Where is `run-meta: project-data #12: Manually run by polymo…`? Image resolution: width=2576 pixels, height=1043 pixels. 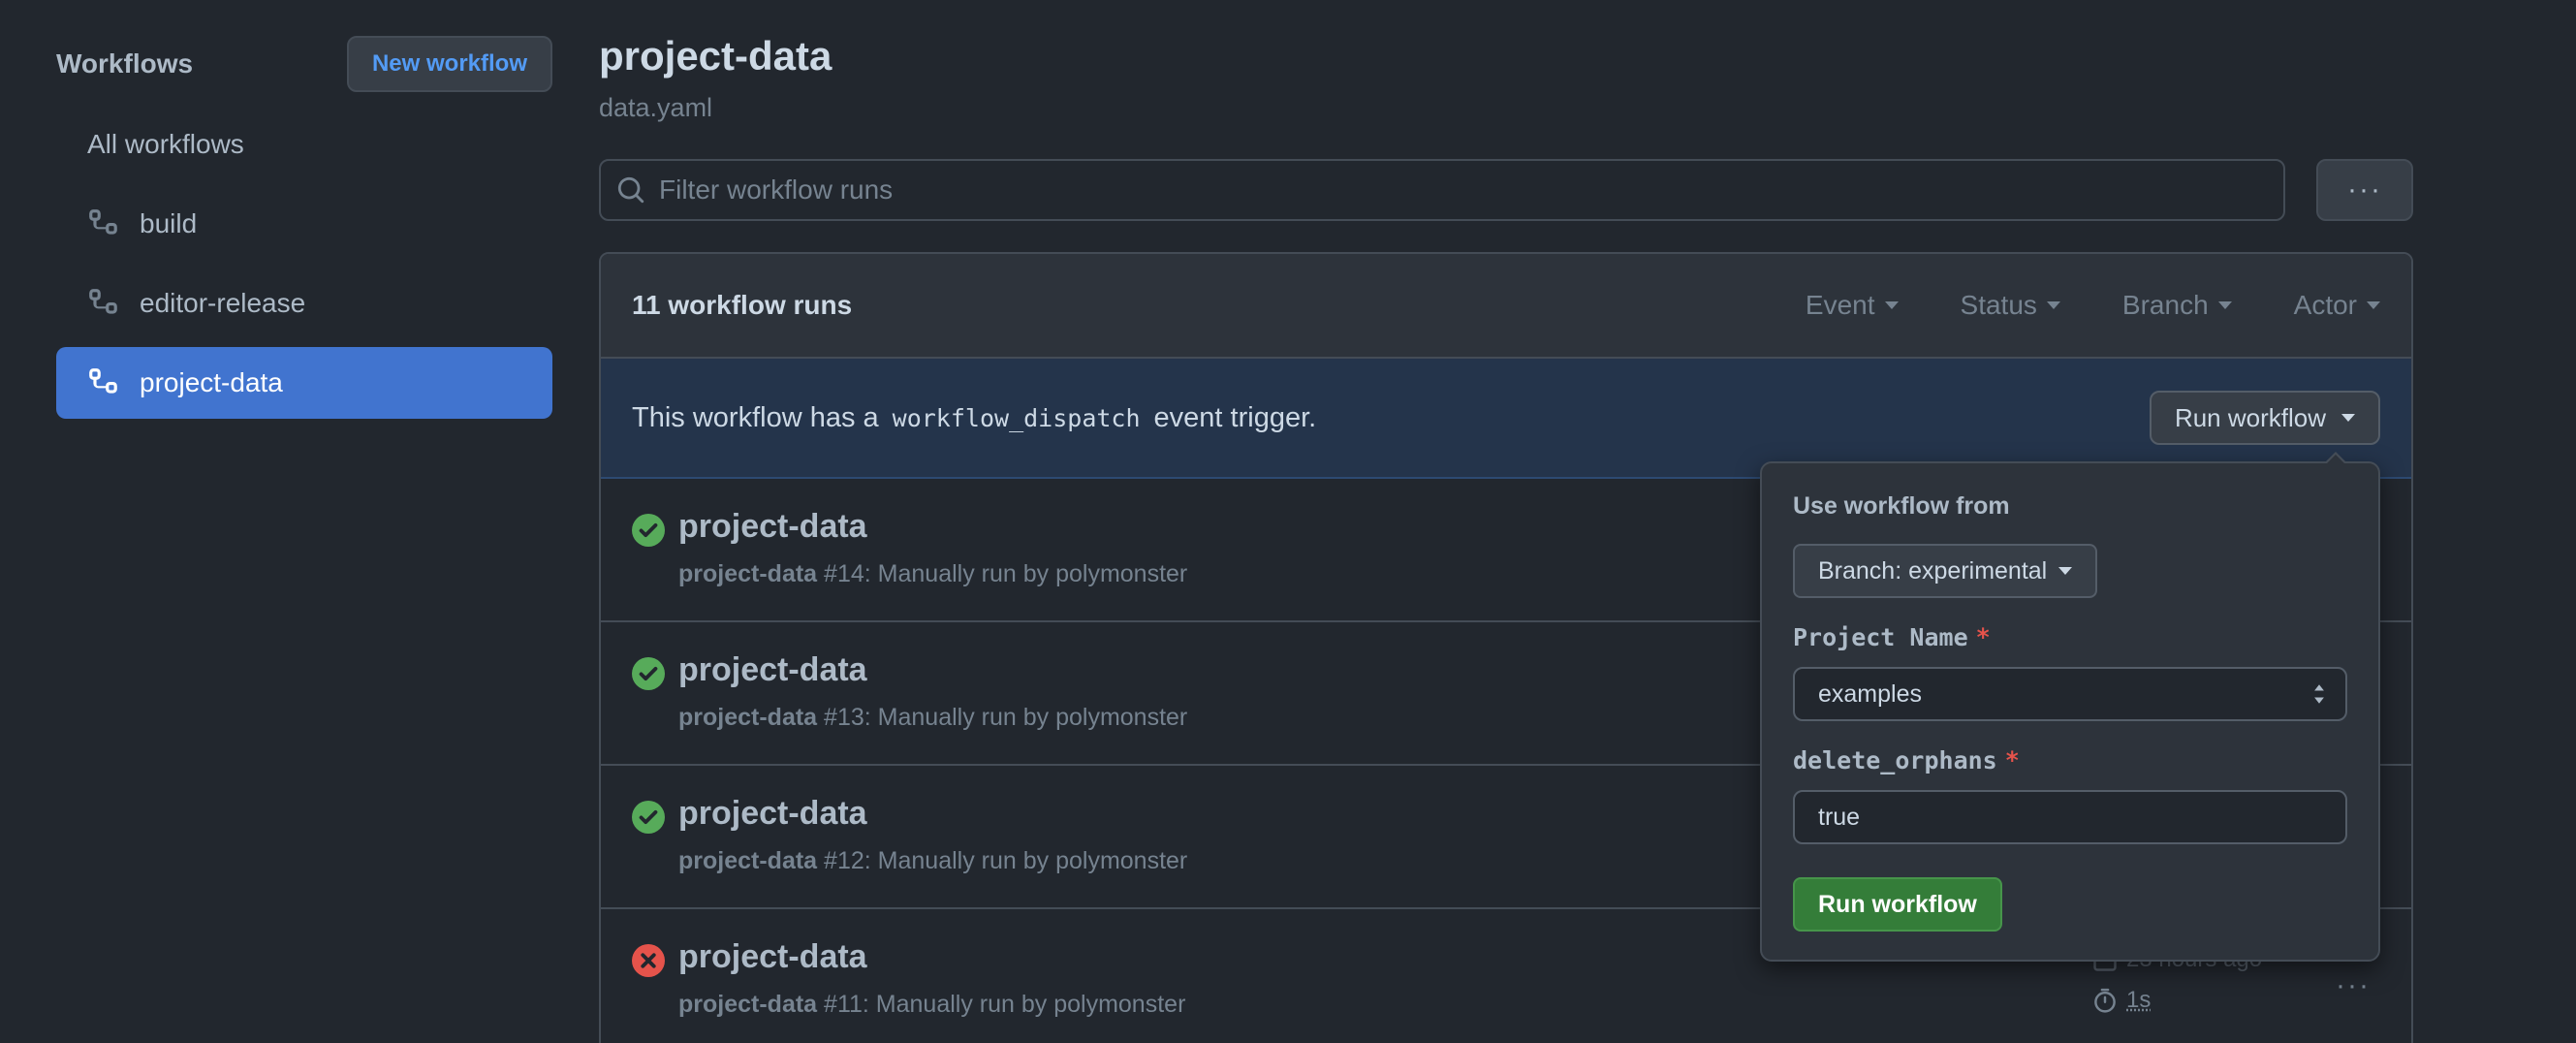
run-meta: project-data #12: Manually run by polymo… is located at coordinates (932, 861).